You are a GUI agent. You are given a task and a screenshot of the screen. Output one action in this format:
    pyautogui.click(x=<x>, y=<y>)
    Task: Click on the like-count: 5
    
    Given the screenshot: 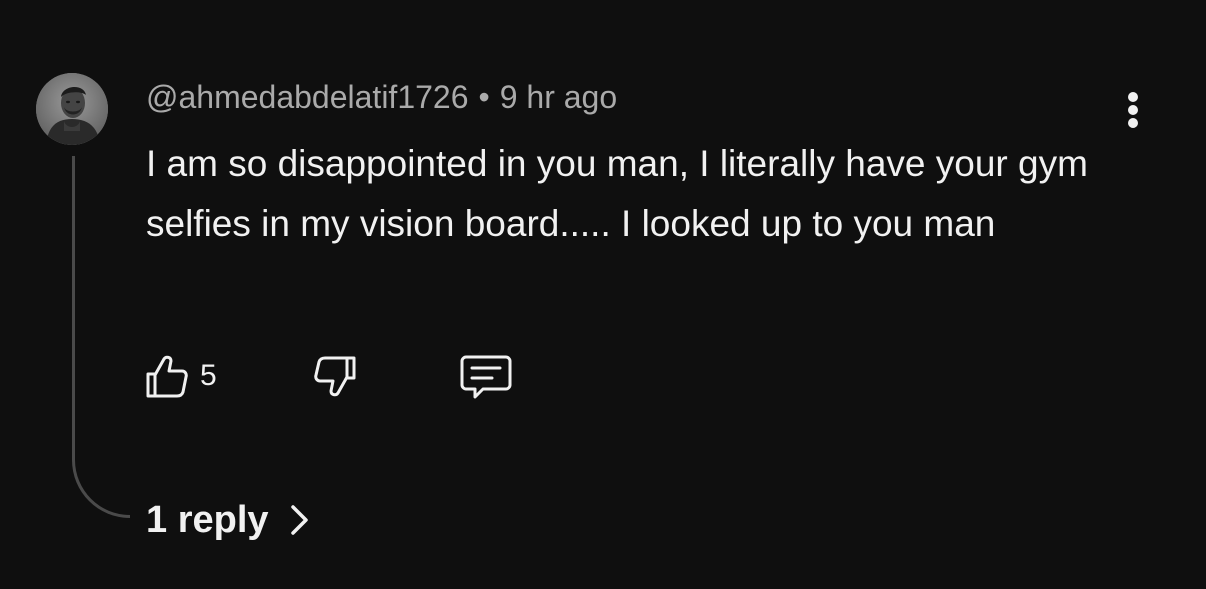 What is the action you would take?
    pyautogui.click(x=208, y=375)
    